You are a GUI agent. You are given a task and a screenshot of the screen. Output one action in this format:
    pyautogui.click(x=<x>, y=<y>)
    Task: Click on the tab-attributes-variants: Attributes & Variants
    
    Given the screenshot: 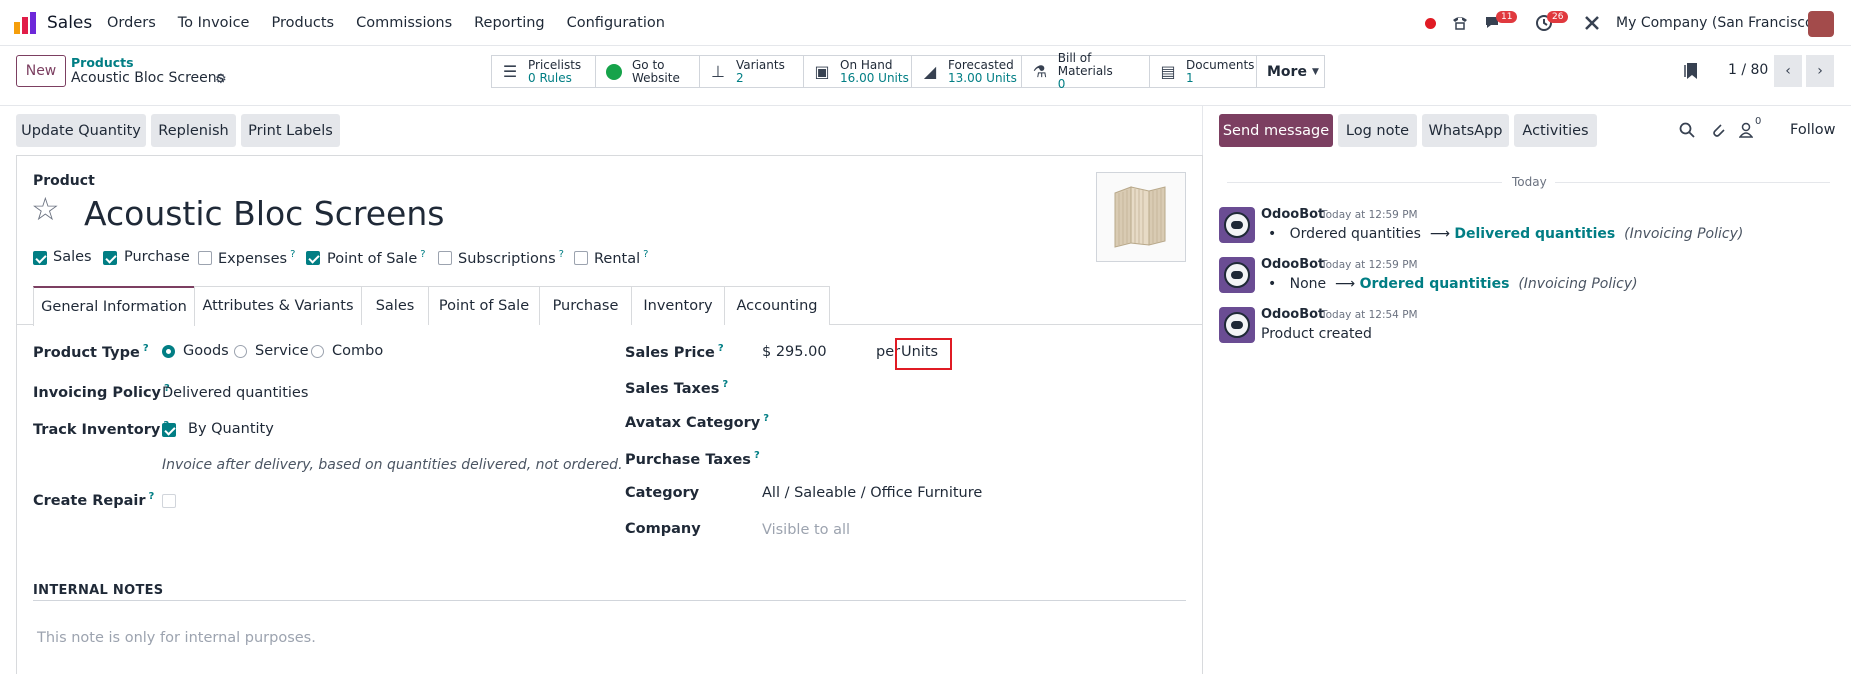 What is the action you would take?
    pyautogui.click(x=278, y=305)
    